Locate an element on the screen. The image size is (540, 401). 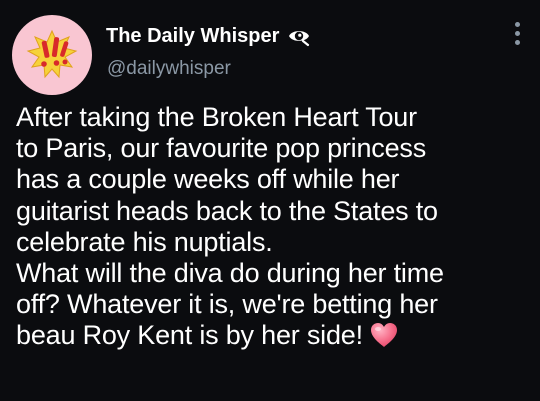
eye-icon is located at coordinates (299, 36).